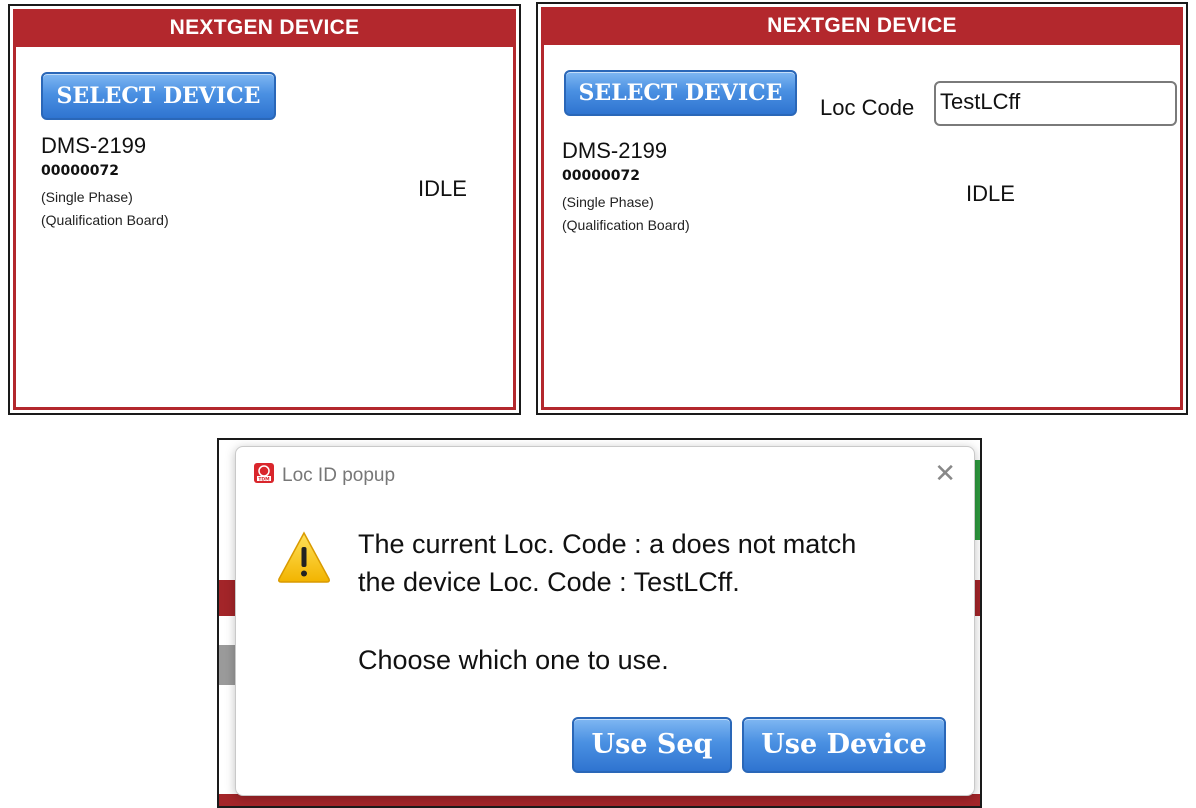 The width and height of the screenshot is (1196, 808). I want to click on dialog-message-line1: The current Loc. Code : a does not match, so click(607, 544).